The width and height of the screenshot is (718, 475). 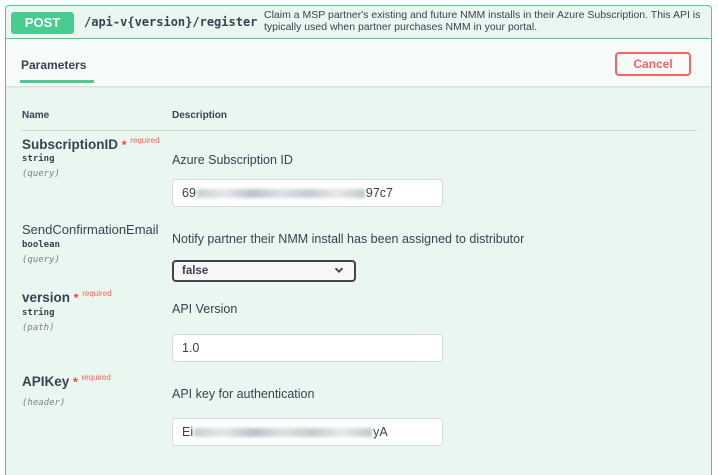 I want to click on param-location: (path), so click(x=38, y=328).